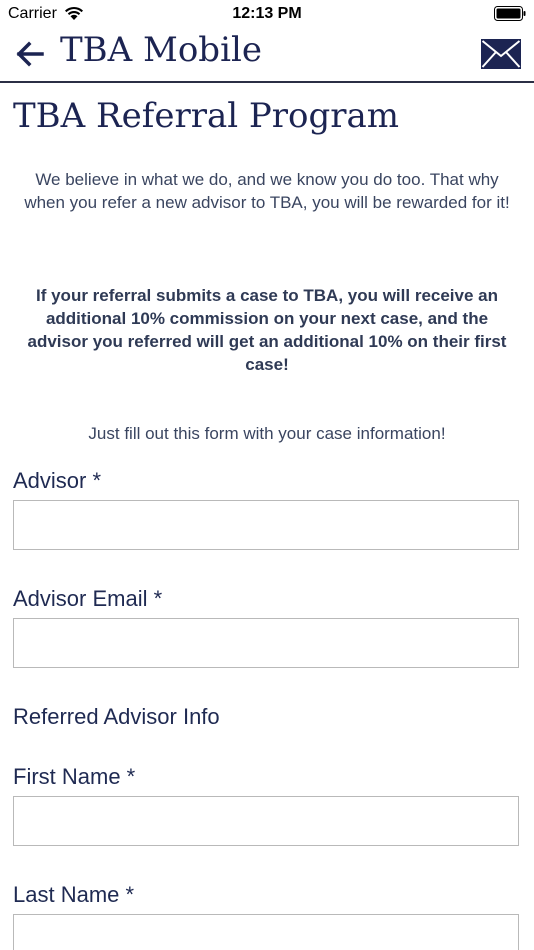 The width and height of the screenshot is (534, 950). What do you see at coordinates (501, 54) in the screenshot?
I see `envelope-icon` at bounding box center [501, 54].